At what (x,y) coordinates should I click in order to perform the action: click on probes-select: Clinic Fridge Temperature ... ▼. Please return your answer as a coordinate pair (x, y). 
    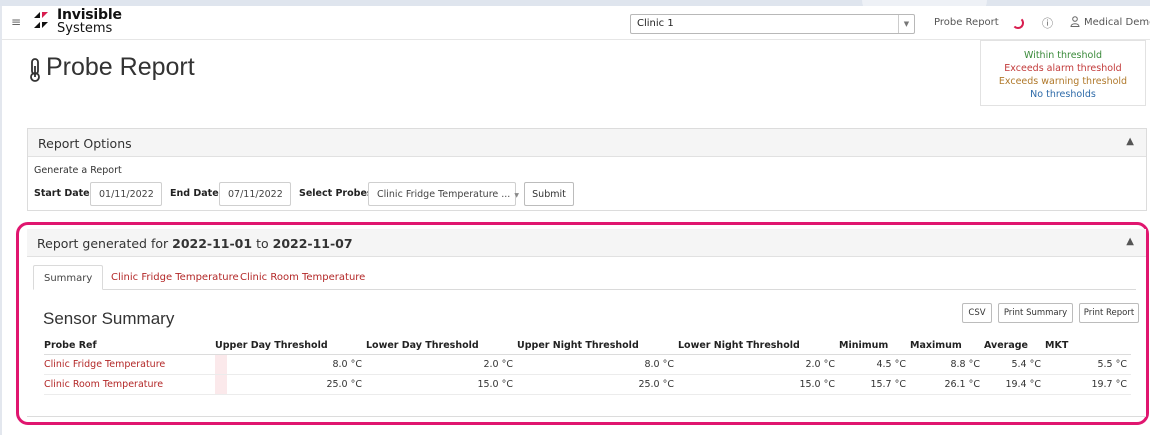
    Looking at the image, I should click on (443, 194).